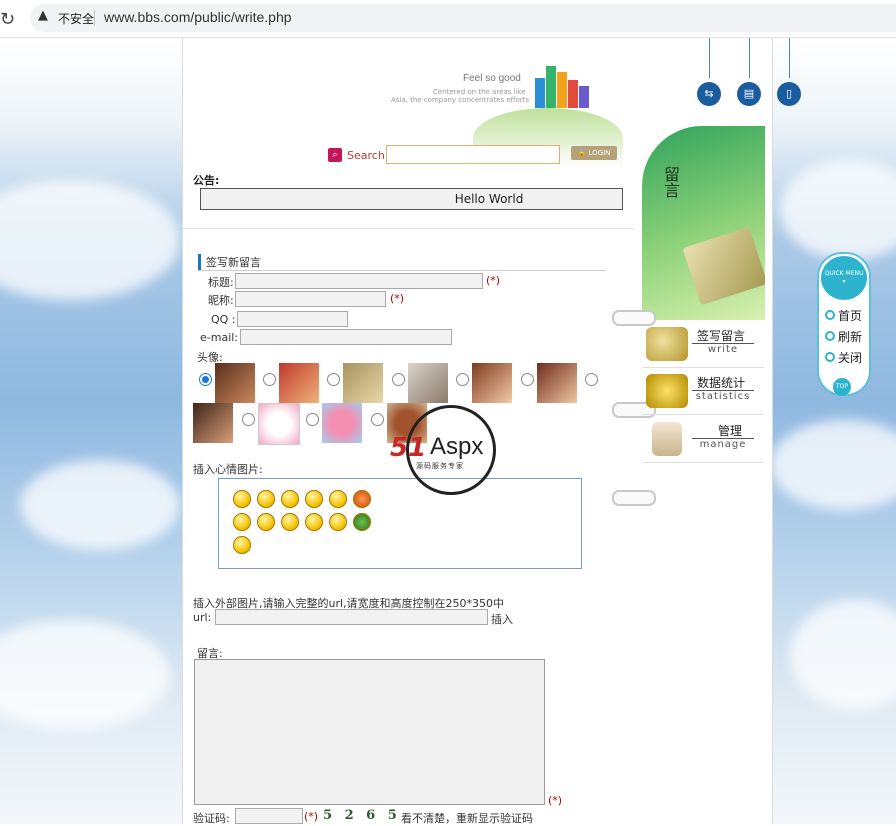 This screenshot has width=896, height=826. Describe the element at coordinates (292, 319) in the screenshot. I see `qq-input` at that location.